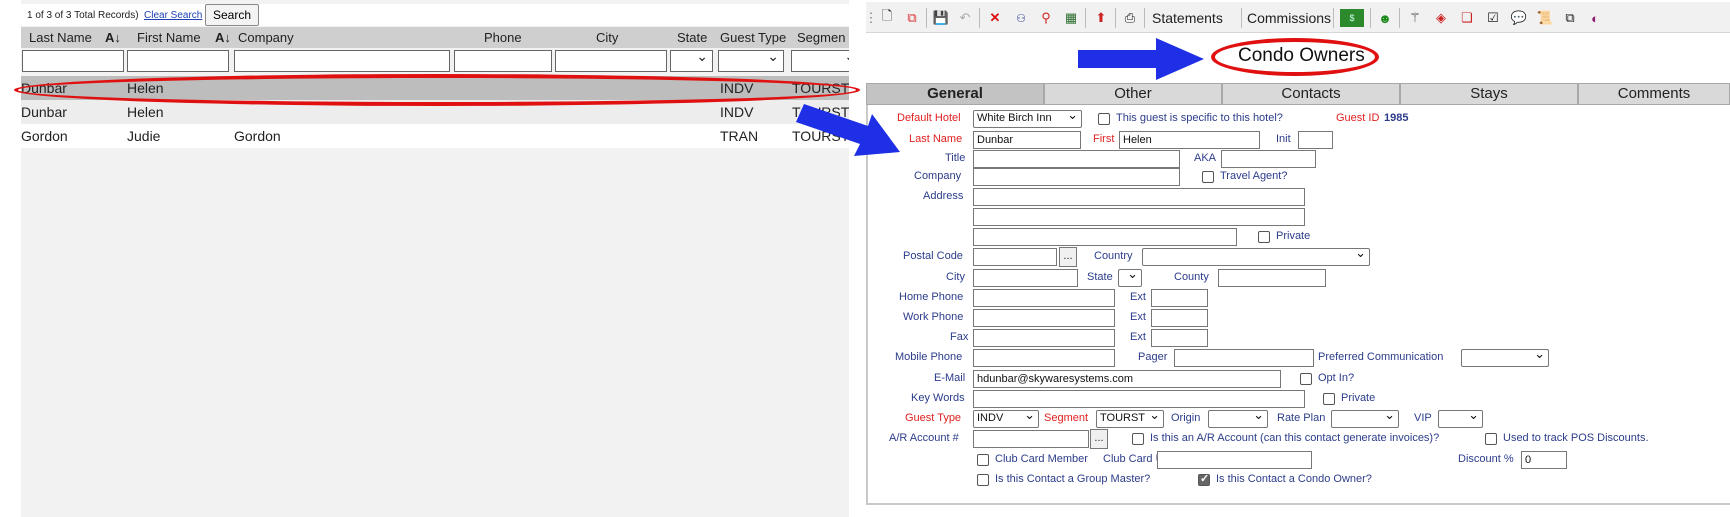 The width and height of the screenshot is (1730, 517). I want to click on money-icon: ▦, so click(1071, 18).